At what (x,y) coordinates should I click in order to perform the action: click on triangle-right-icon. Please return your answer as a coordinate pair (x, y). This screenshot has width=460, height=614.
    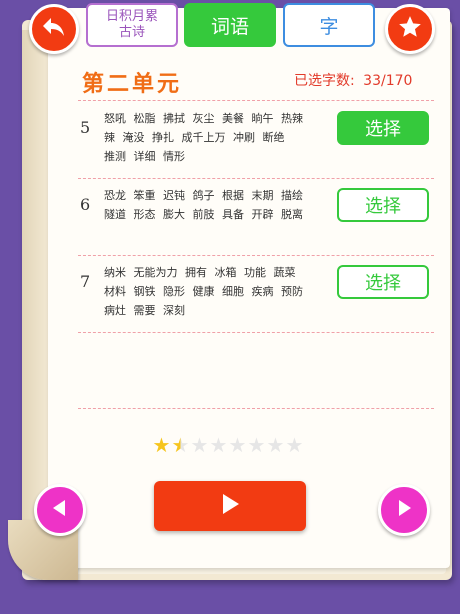
    Looking at the image, I should click on (404, 510).